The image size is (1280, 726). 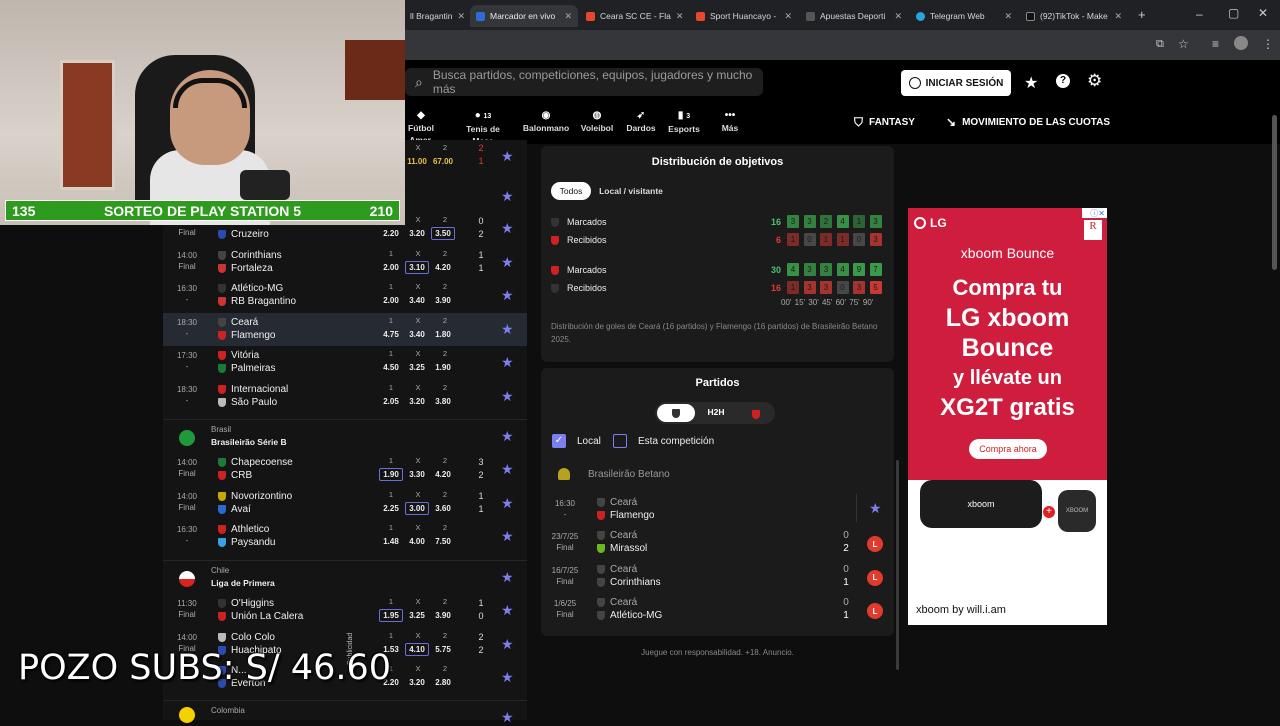 What do you see at coordinates (717, 610) in the screenshot?
I see `history-match-row: 1/6/25 Final Ceará Atlético-MG 0 1 L` at bounding box center [717, 610].